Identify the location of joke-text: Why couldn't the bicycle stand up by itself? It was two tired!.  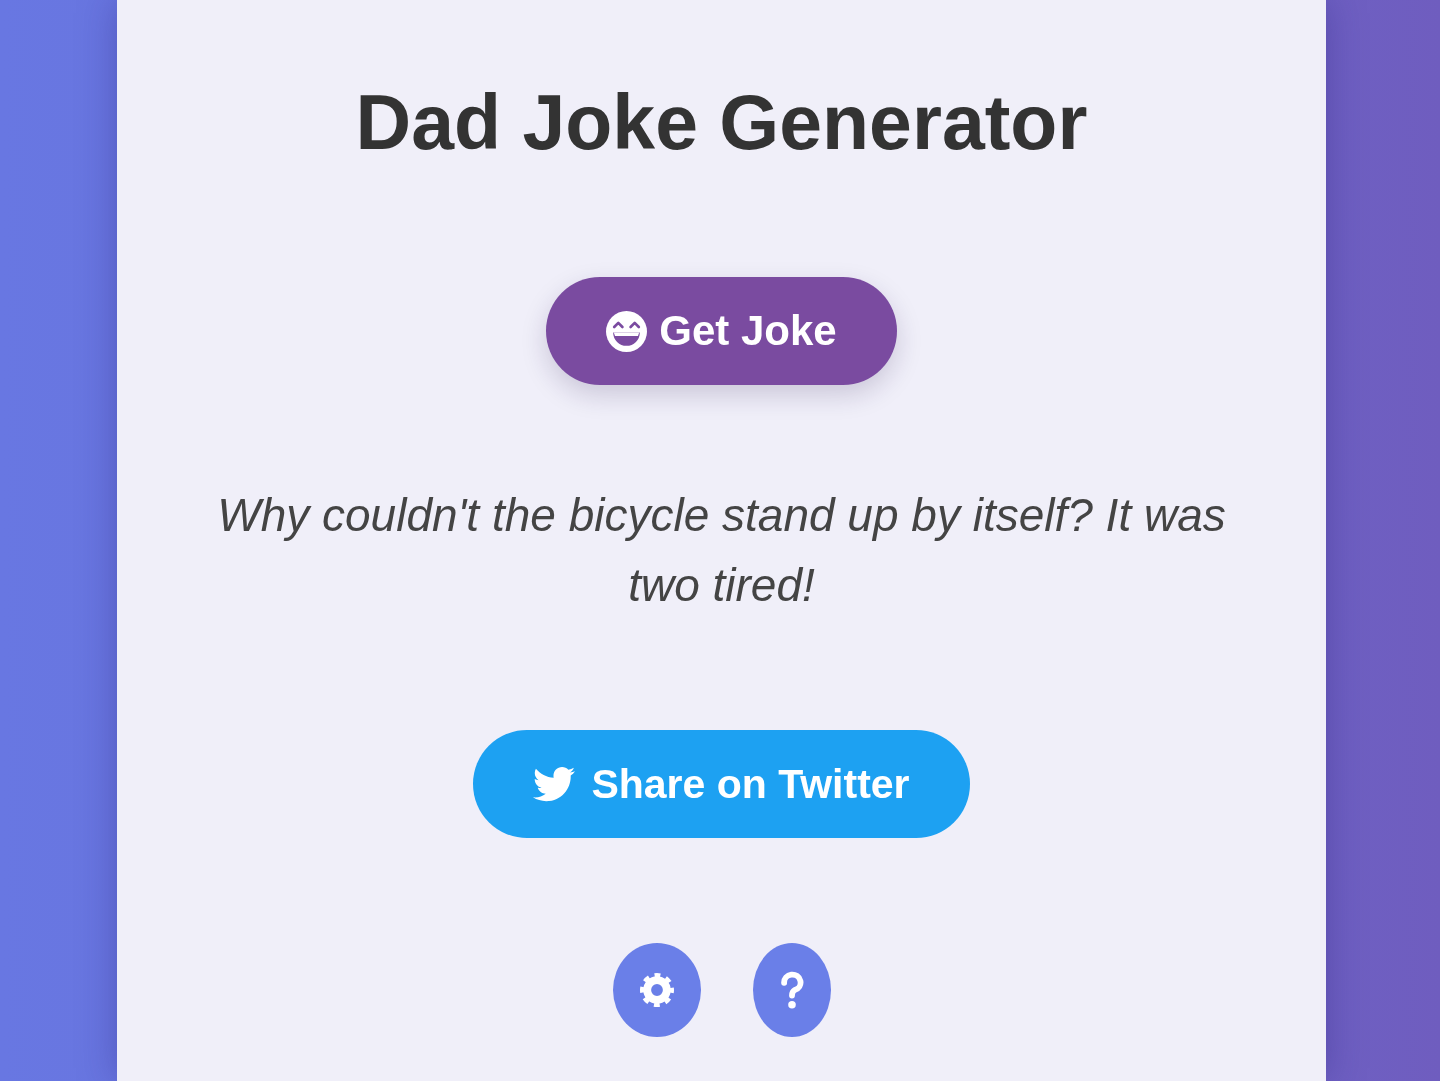
(721, 550).